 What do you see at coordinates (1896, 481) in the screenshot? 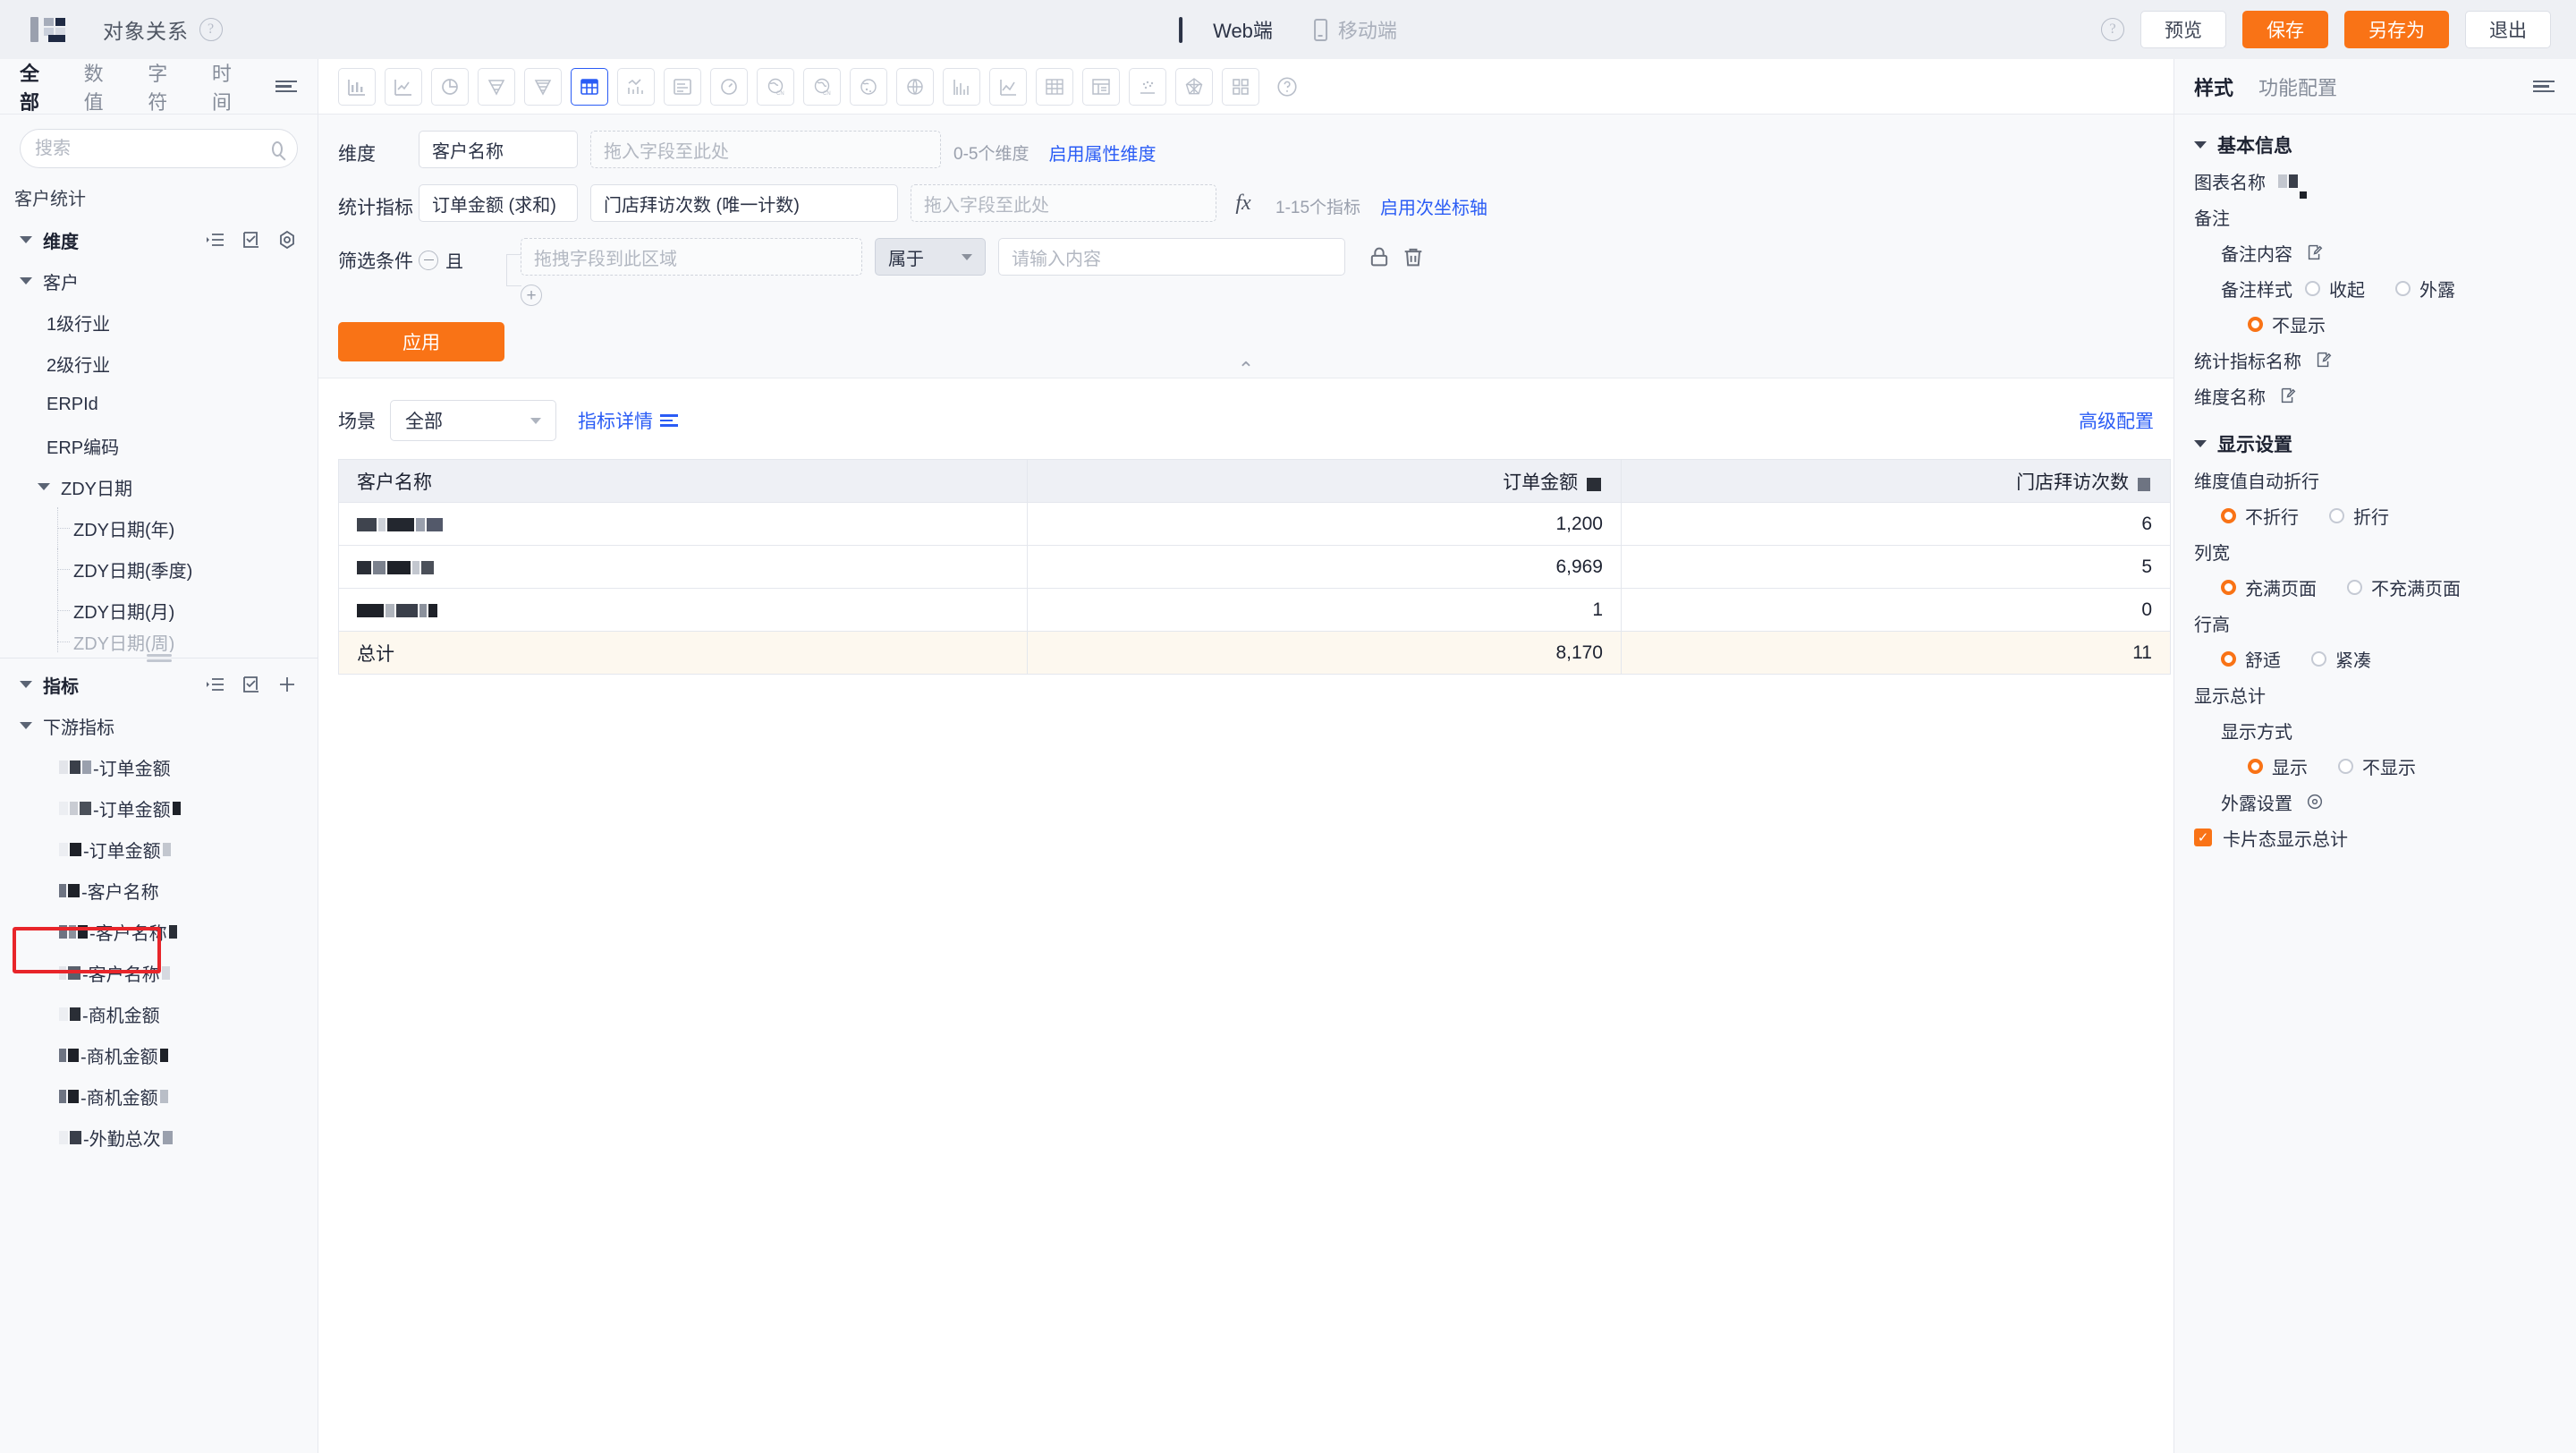
I see `table-header-store-visits: 门店拜访次数` at bounding box center [1896, 481].